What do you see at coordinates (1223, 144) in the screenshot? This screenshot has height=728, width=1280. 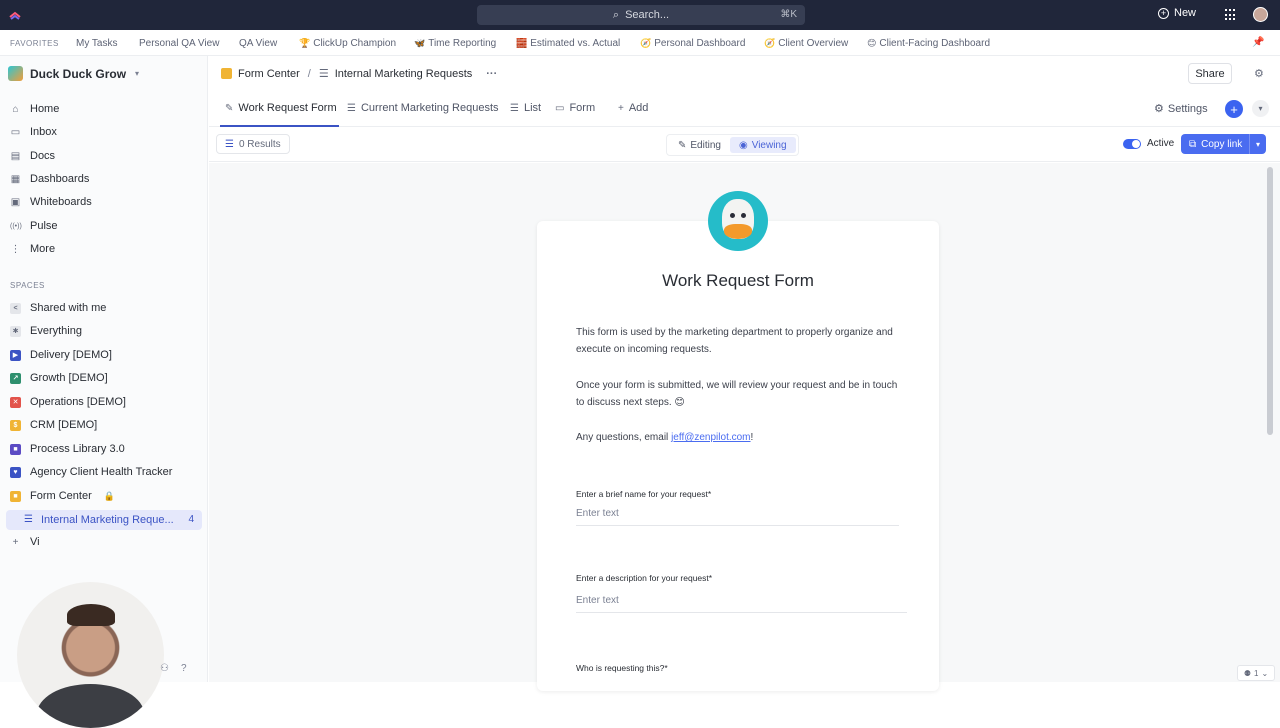 I see `copy-link-button: ⧉ Copy link ▾` at bounding box center [1223, 144].